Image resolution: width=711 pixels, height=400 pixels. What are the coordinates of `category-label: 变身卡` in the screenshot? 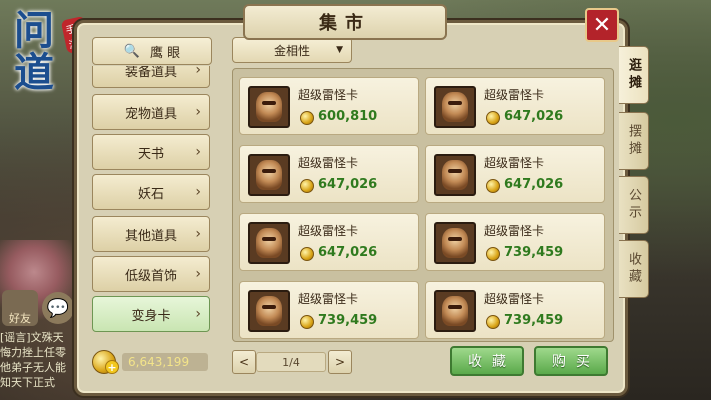 It's located at (151, 316).